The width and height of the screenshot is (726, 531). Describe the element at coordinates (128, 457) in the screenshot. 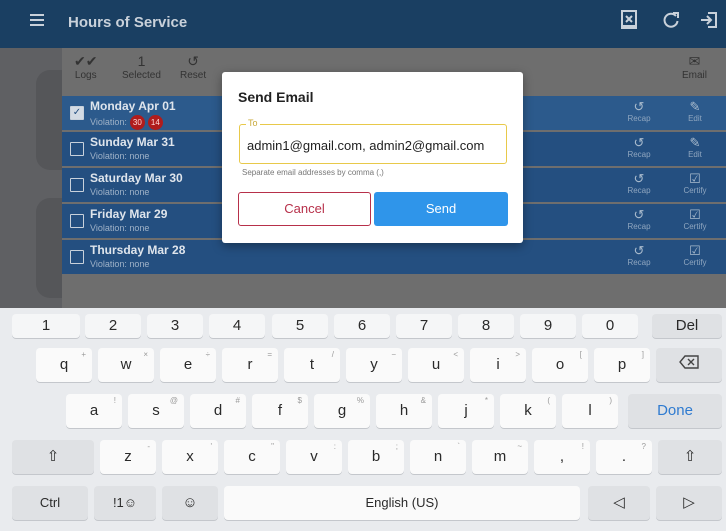

I see `key-z: z-` at that location.